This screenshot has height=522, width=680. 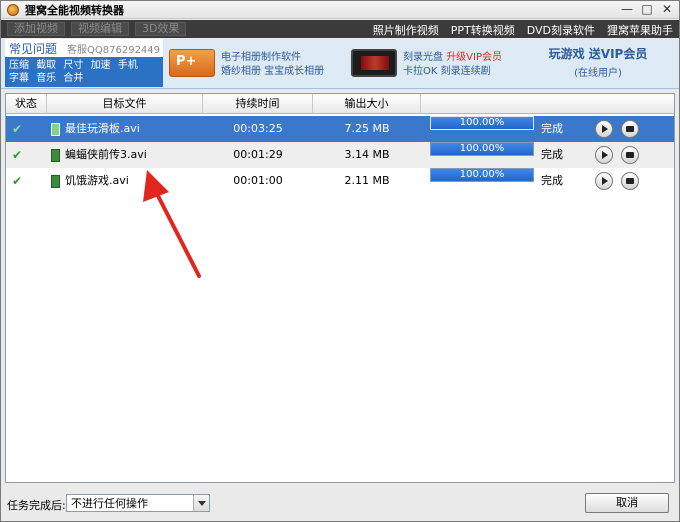 What do you see at coordinates (627, 9) in the screenshot?
I see `minimize-button: —` at bounding box center [627, 9].